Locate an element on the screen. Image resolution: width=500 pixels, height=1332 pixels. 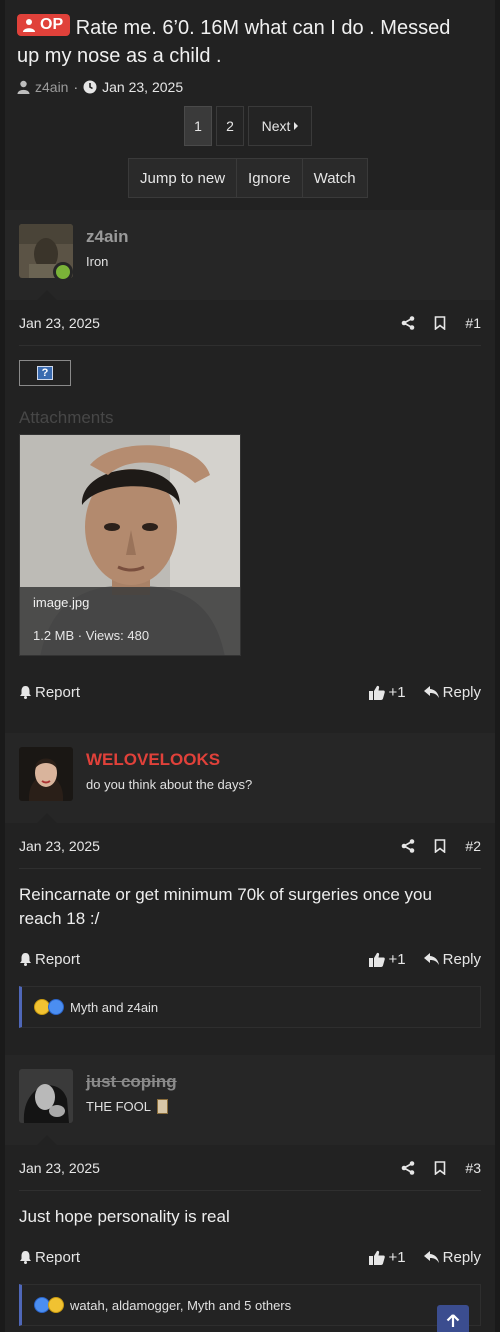
reactions-bar: Myth and z4ain is located at coordinates (250, 1007).